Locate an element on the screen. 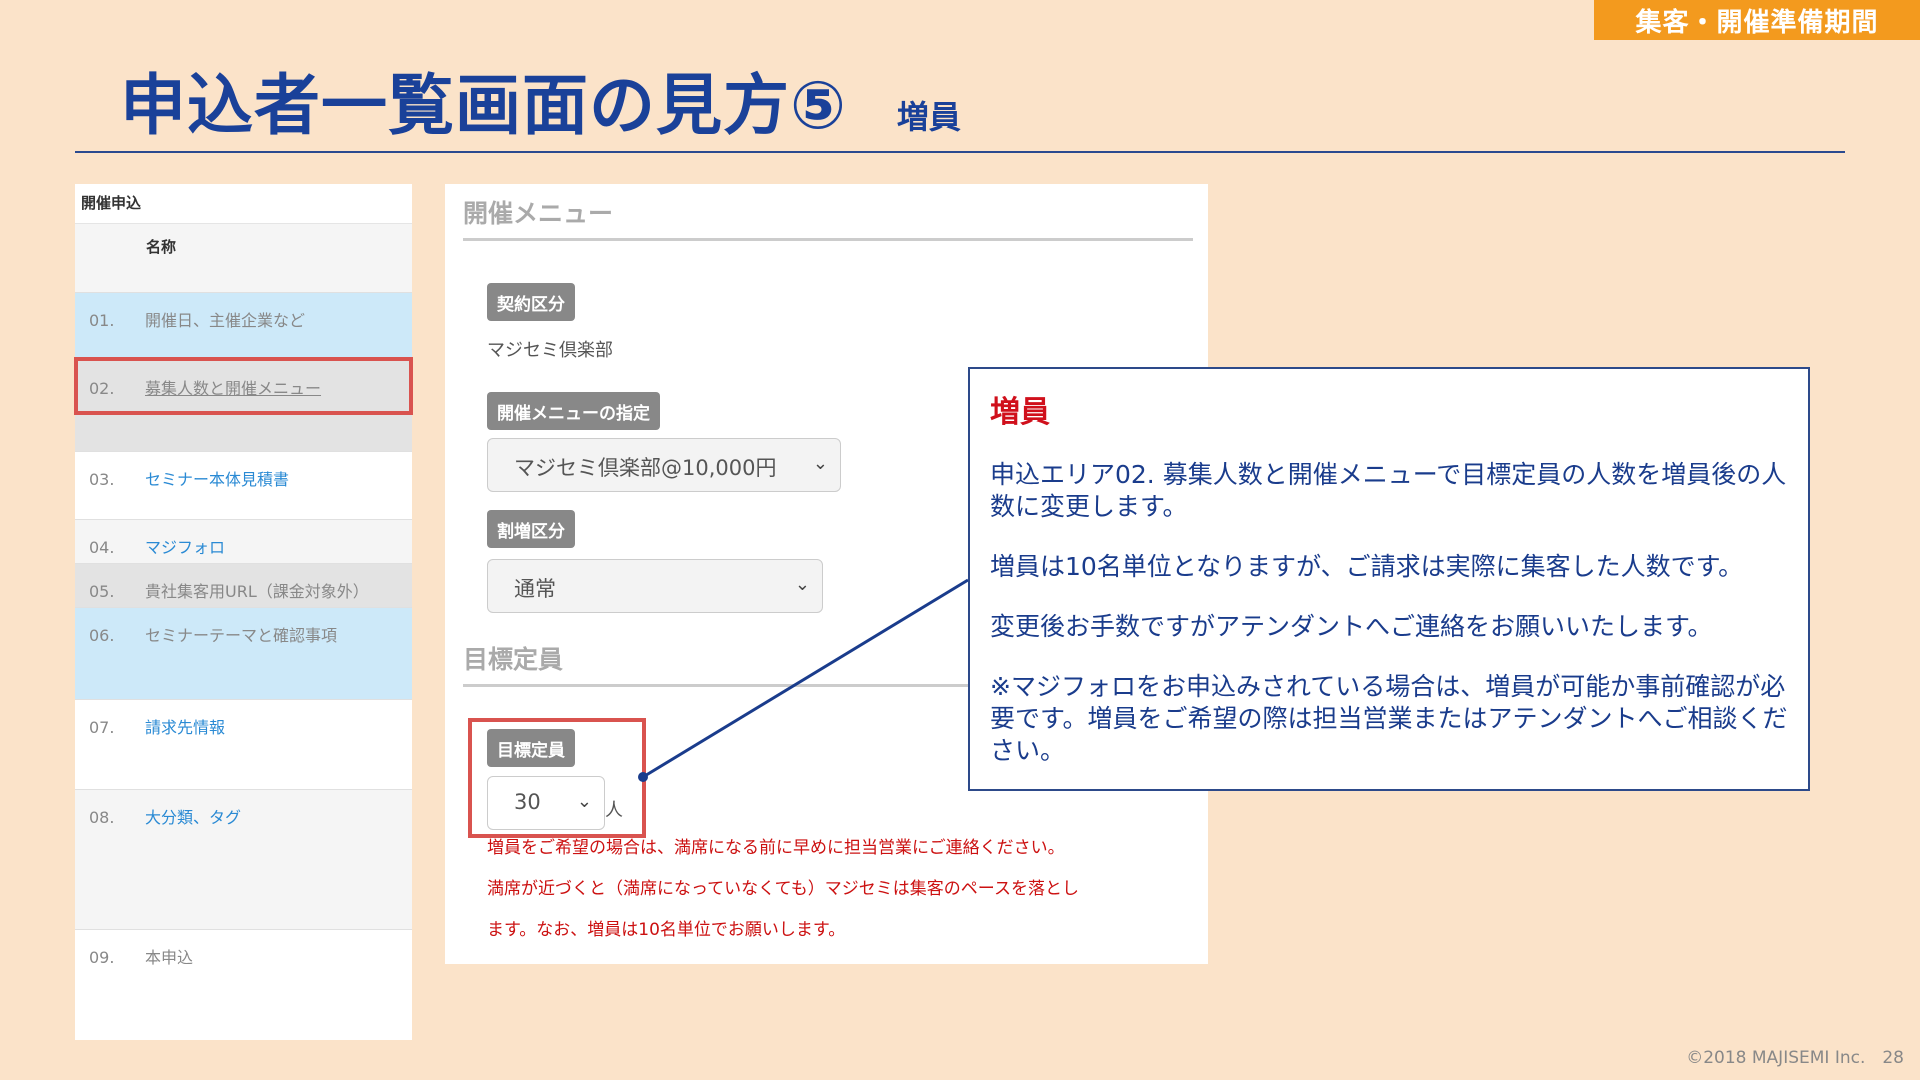 The image size is (1920, 1080). nav-item-09: 09. 本申込 is located at coordinates (243, 984).